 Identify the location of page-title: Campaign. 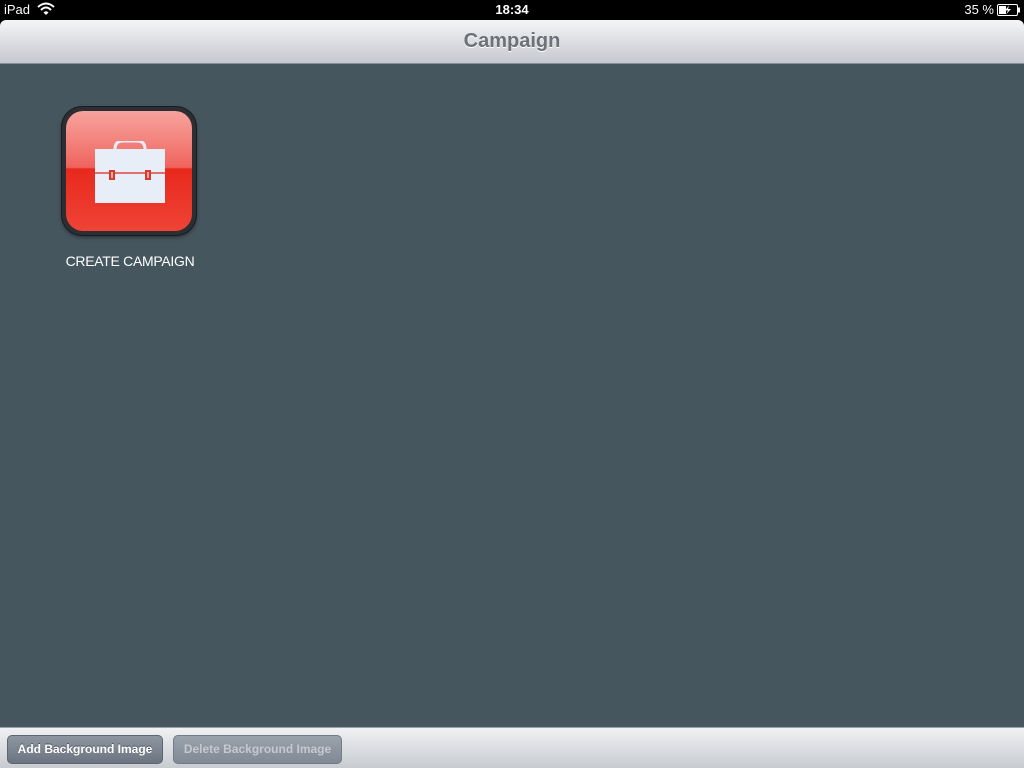
(512, 41).